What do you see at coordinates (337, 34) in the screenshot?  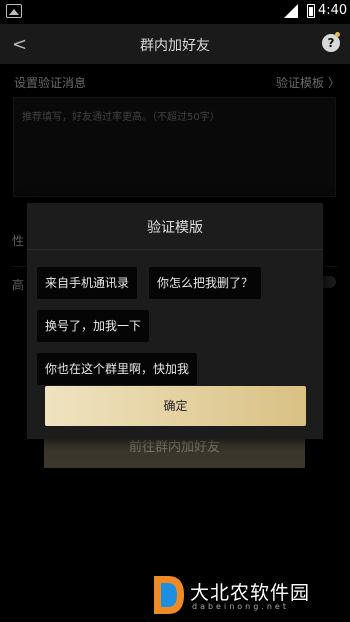 I see `notification-dot` at bounding box center [337, 34].